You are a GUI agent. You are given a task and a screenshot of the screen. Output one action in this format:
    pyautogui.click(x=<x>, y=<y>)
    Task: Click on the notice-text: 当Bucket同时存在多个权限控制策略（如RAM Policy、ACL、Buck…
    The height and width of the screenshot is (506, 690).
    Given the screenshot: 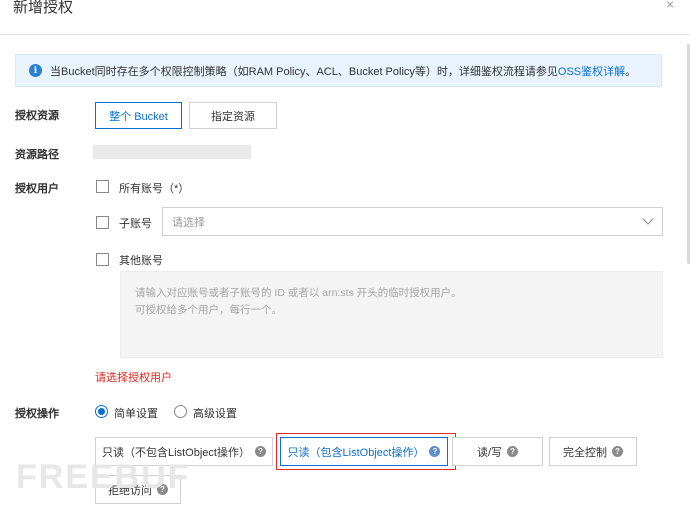 What is the action you would take?
    pyautogui.click(x=304, y=71)
    